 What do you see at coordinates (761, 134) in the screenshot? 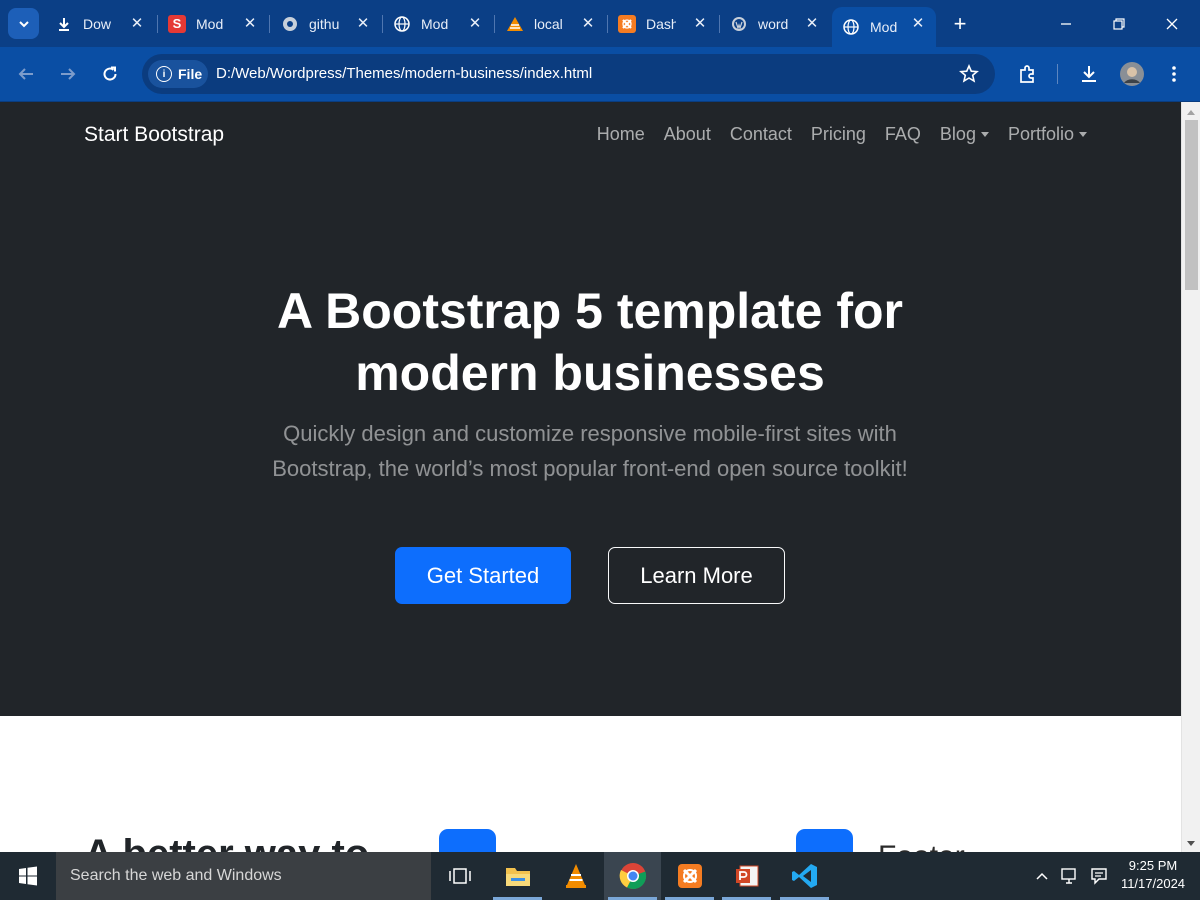
I see `nav-link-contact: Contact` at bounding box center [761, 134].